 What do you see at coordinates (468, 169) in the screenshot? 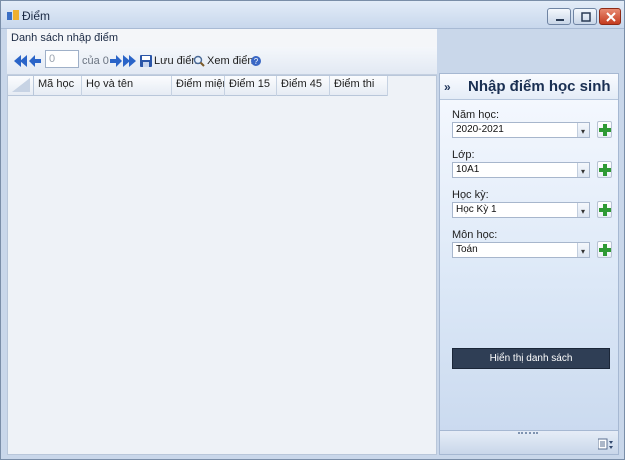
I see `class-value: 10A1` at bounding box center [468, 169].